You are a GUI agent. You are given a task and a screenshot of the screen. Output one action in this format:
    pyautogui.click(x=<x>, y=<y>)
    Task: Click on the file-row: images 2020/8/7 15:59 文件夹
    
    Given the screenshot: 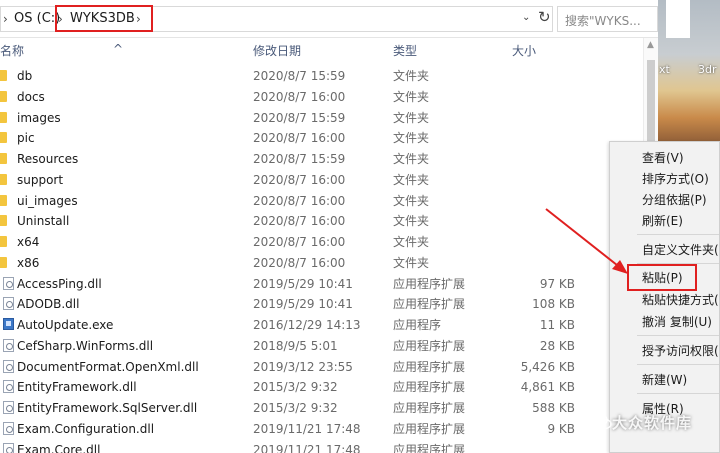 What is the action you would take?
    pyautogui.click(x=329, y=118)
    